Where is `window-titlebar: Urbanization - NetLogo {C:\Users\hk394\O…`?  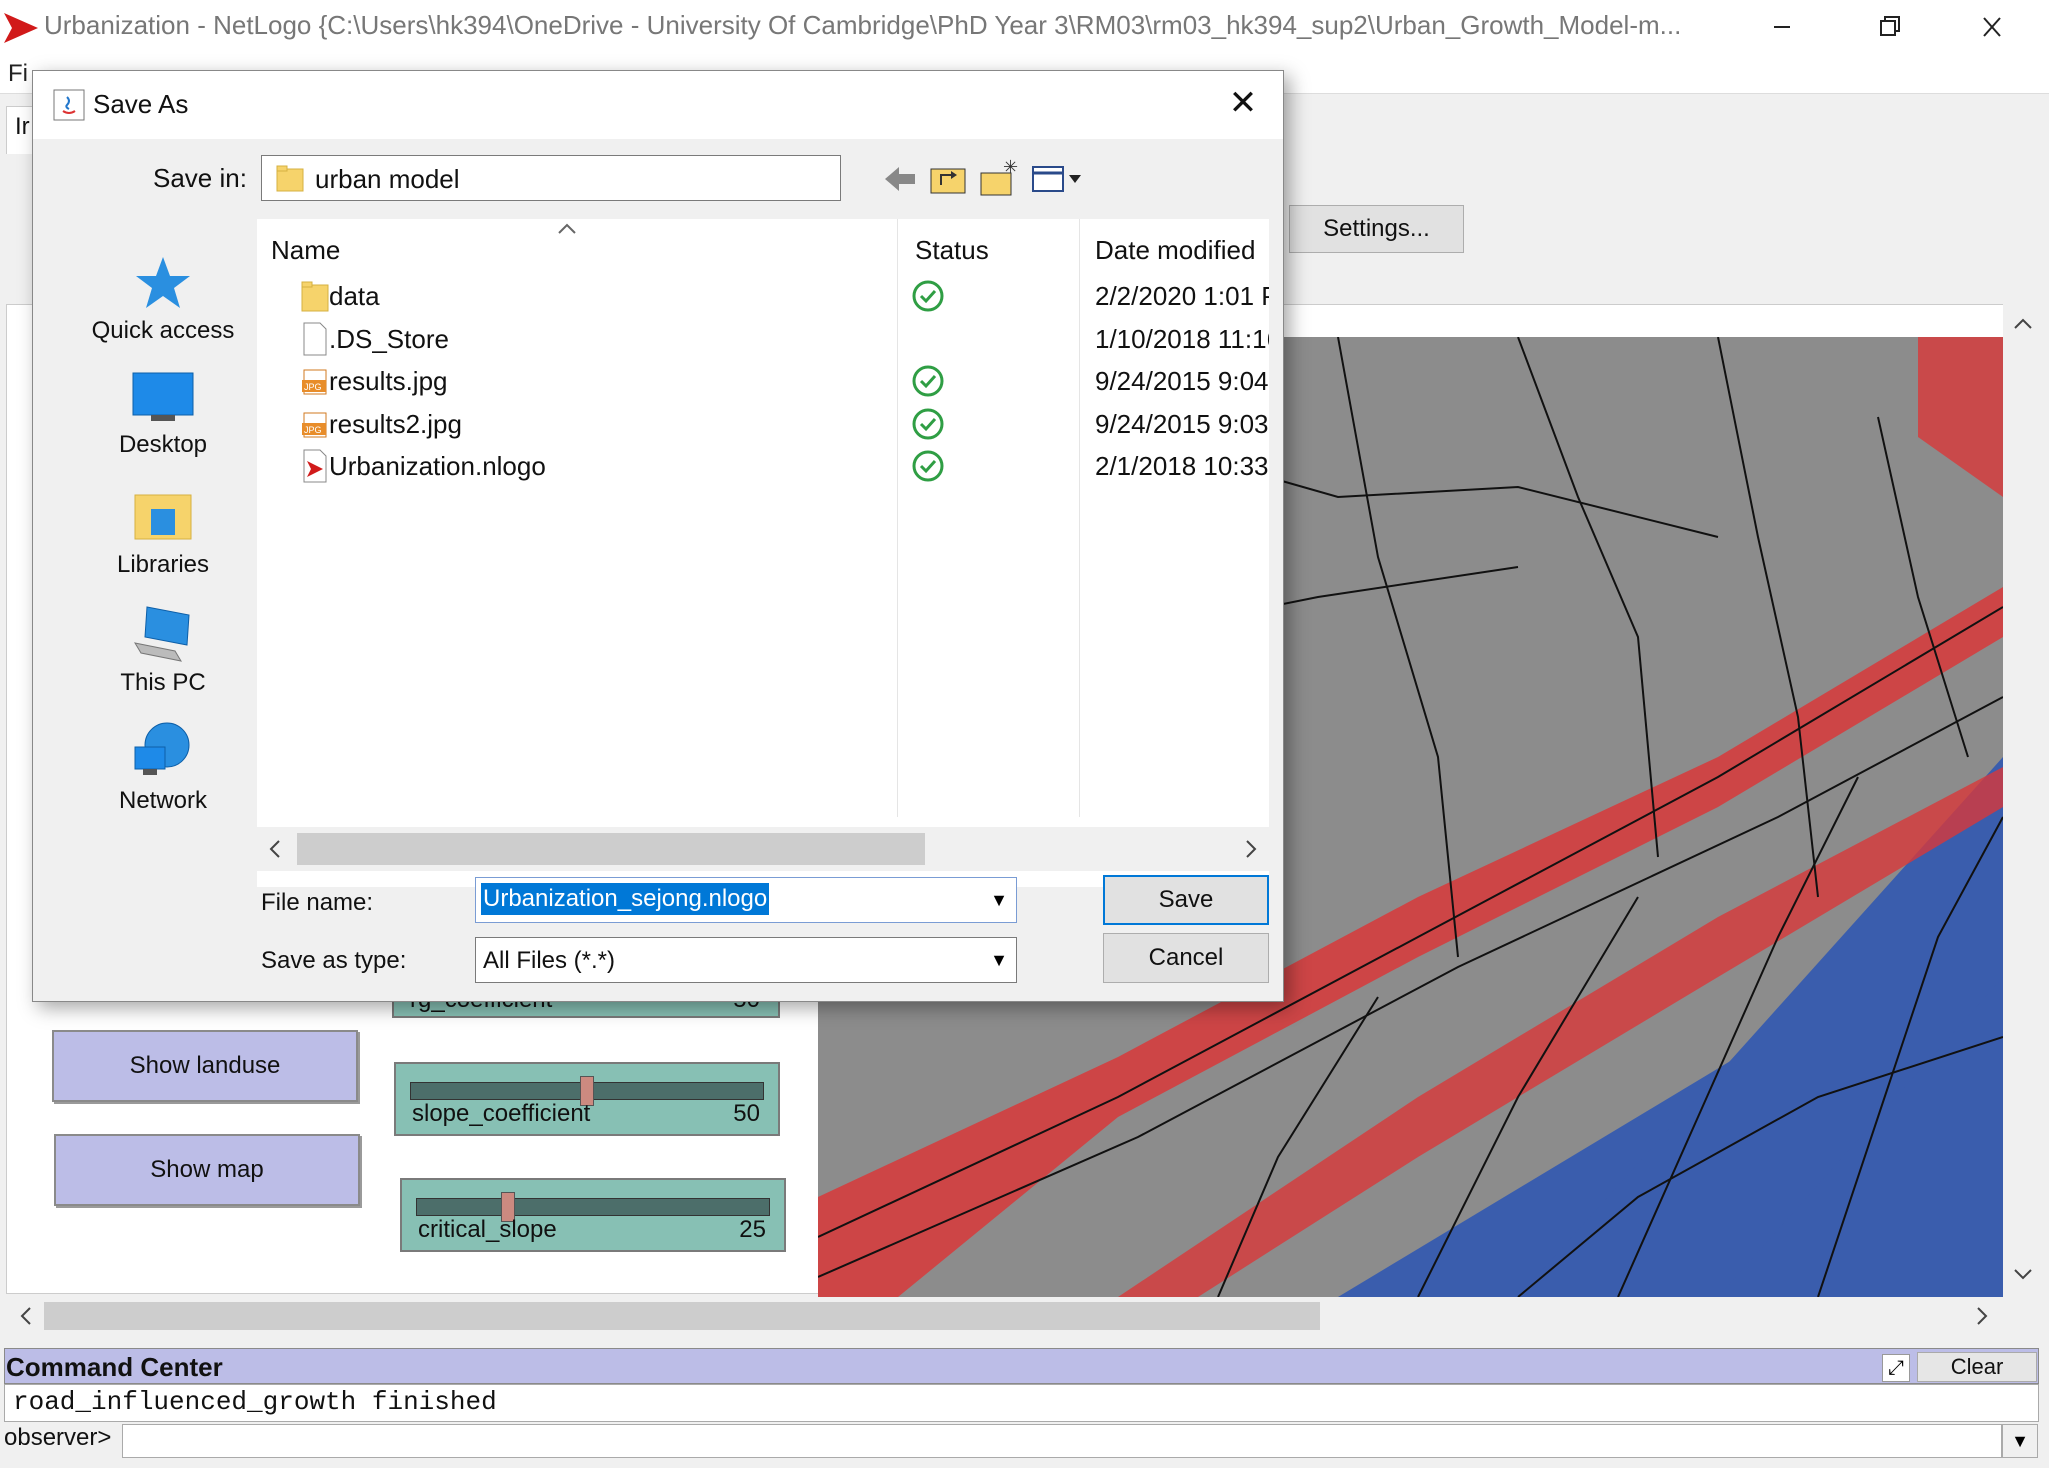 window-titlebar: Urbanization - NetLogo {C:\Users\hk394\O… is located at coordinates (1024, 27).